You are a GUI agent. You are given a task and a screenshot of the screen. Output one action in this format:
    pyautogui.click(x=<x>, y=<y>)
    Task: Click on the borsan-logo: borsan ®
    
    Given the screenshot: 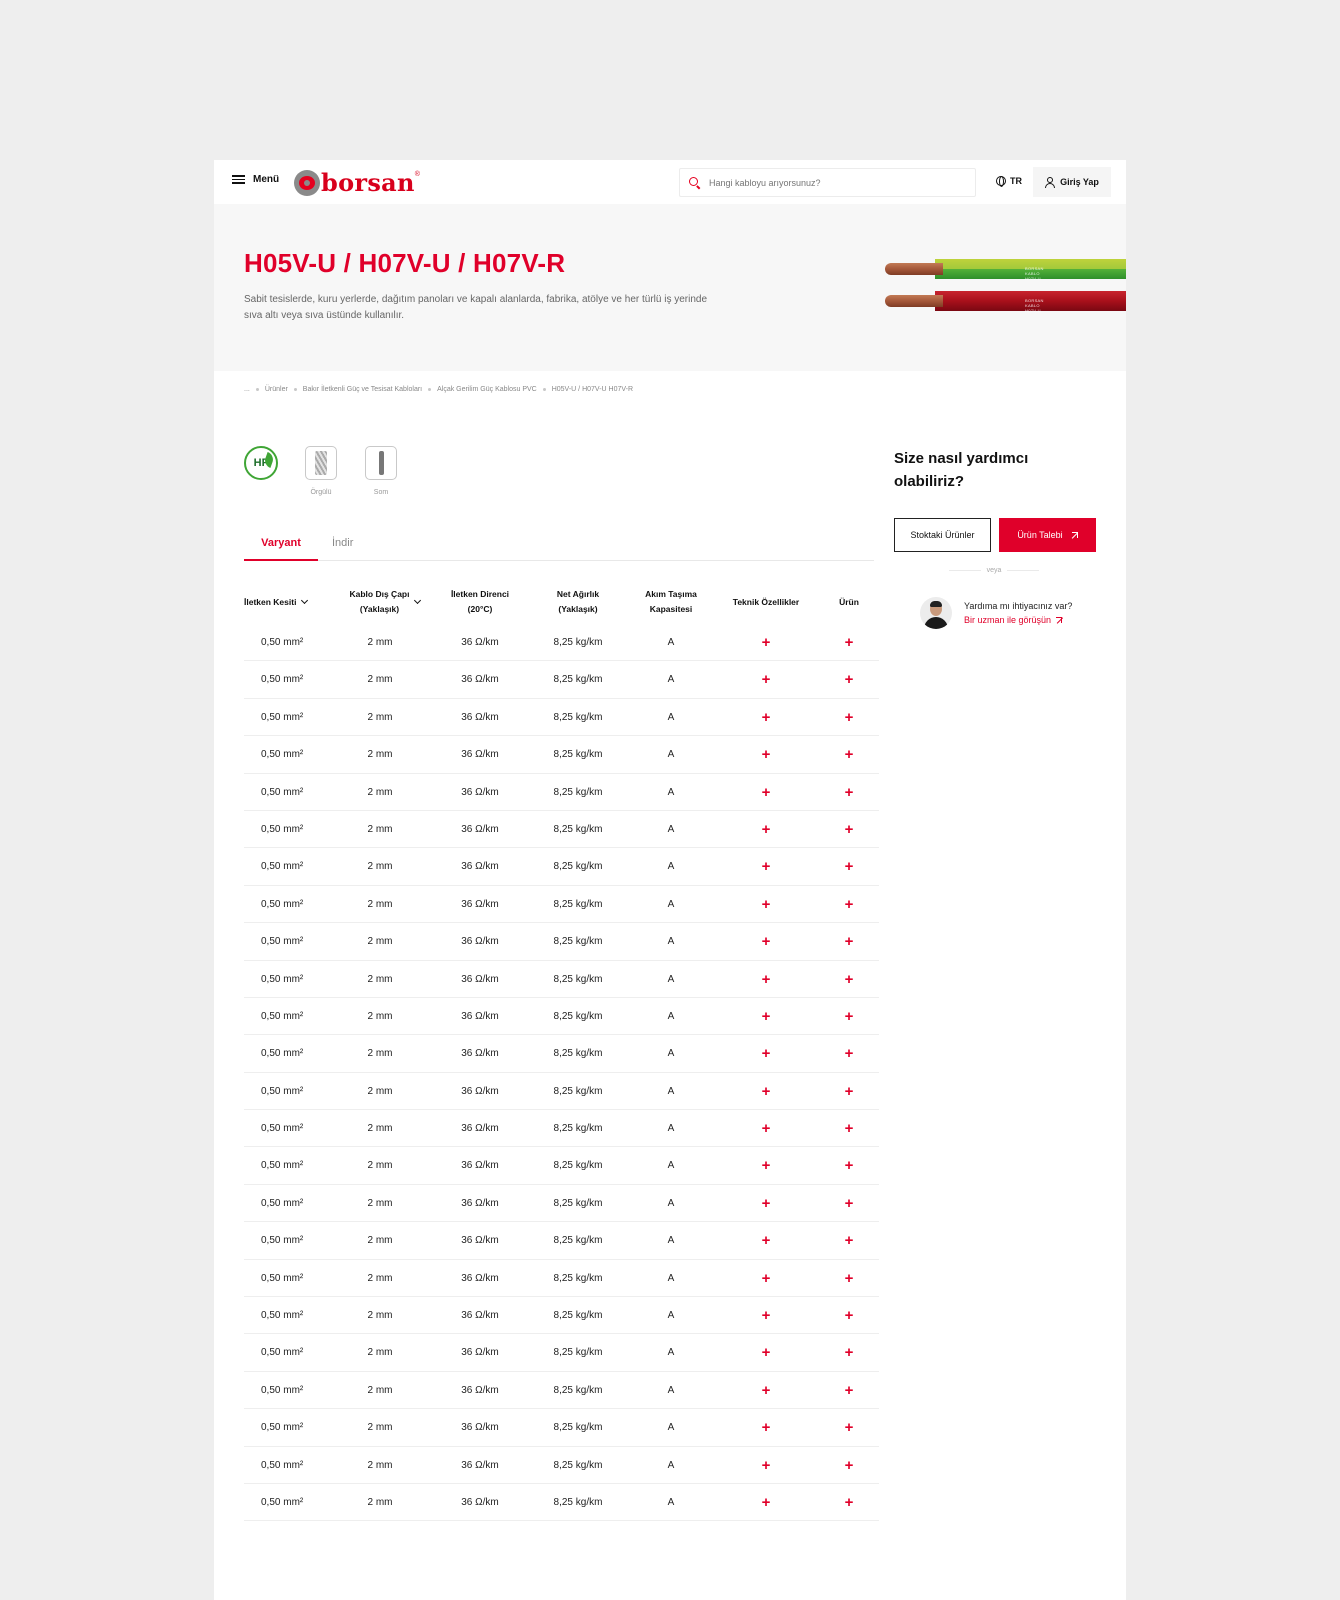 What is the action you would take?
    pyautogui.click(x=357, y=182)
    